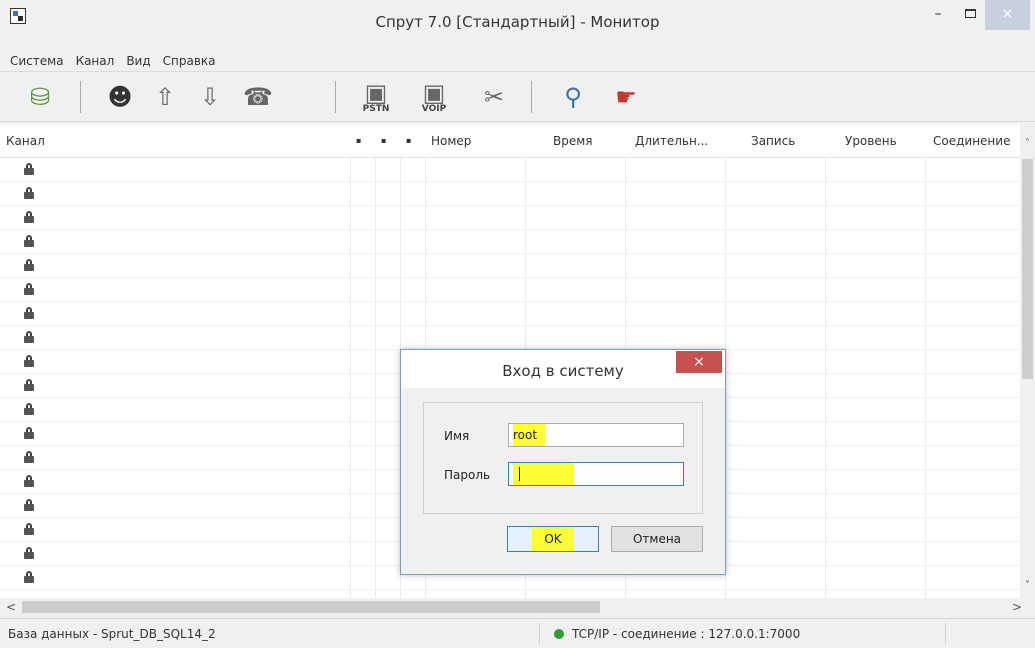 The width and height of the screenshot is (1035, 648). What do you see at coordinates (457, 436) in the screenshot?
I see `username-label: Имя` at bounding box center [457, 436].